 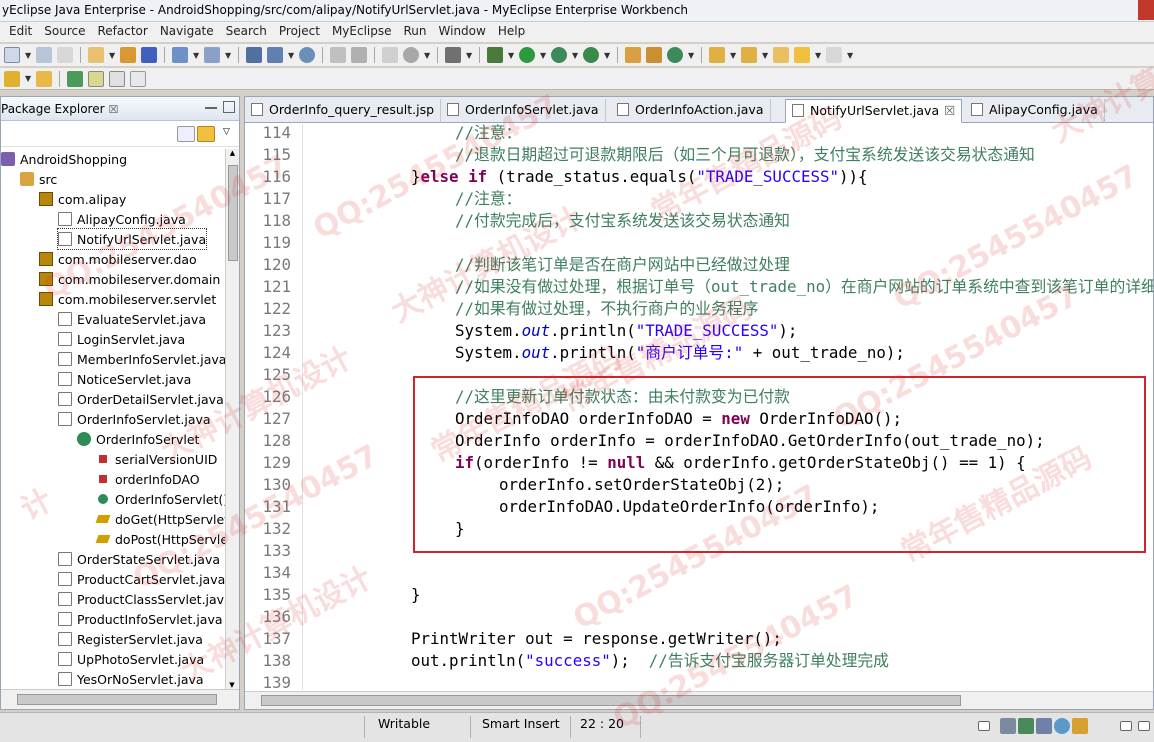 What do you see at coordinates (834, 55) in the screenshot?
I see `forward-icon` at bounding box center [834, 55].